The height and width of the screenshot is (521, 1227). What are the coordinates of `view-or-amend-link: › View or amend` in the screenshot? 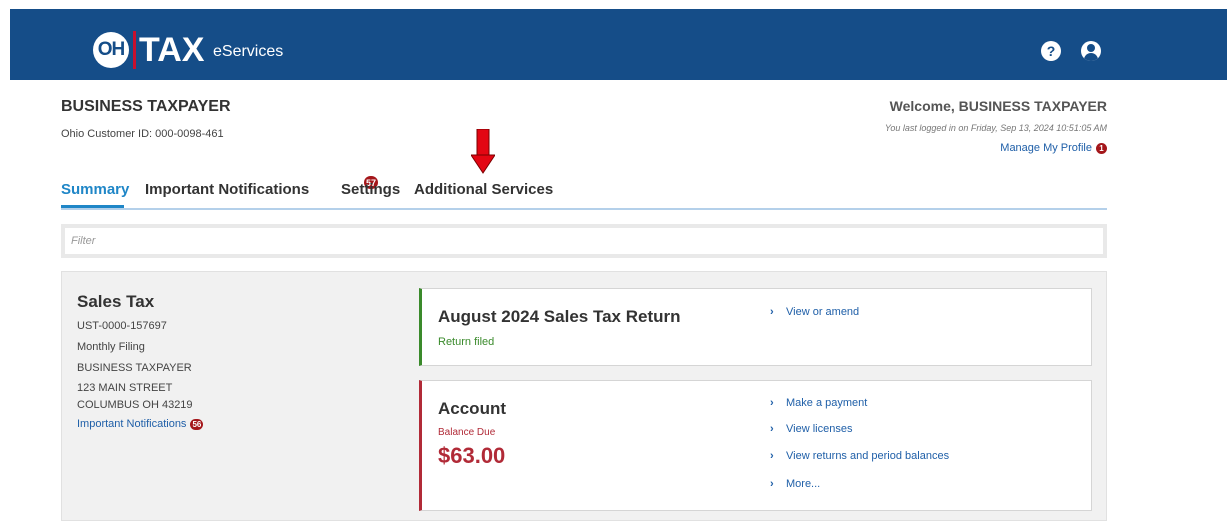 It's located at (814, 312).